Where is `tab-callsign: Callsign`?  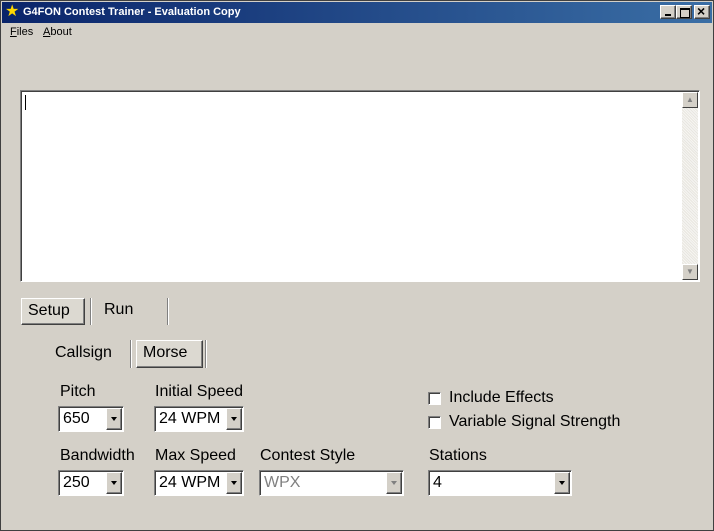 tab-callsign: Callsign is located at coordinates (89, 354).